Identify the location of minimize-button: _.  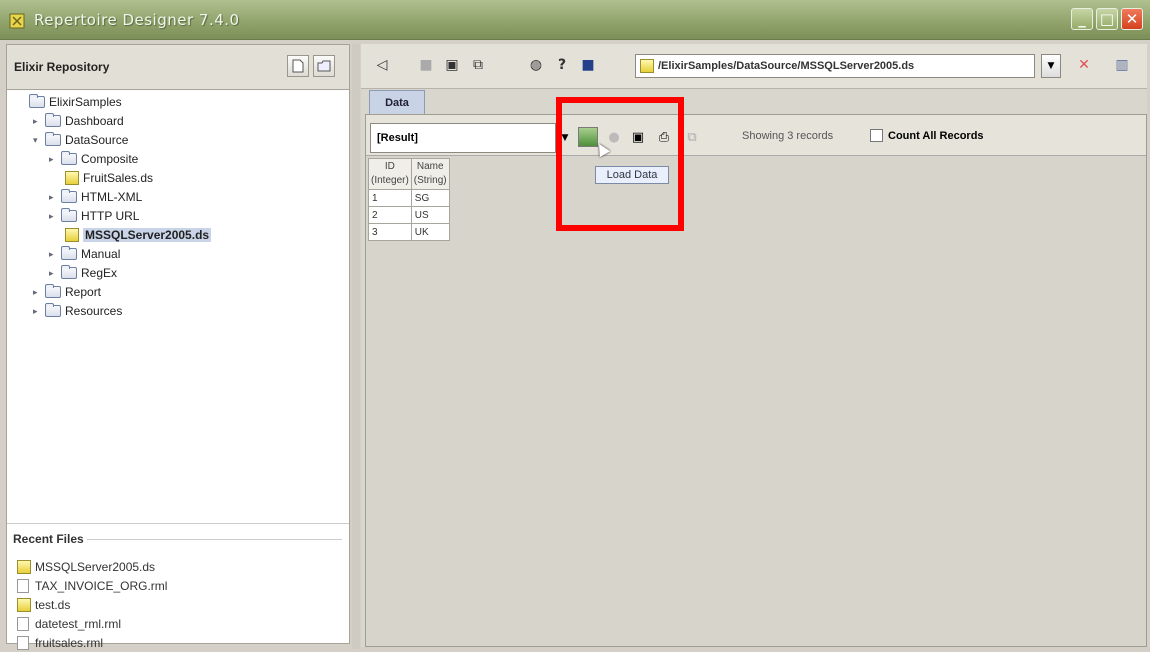
(1082, 19).